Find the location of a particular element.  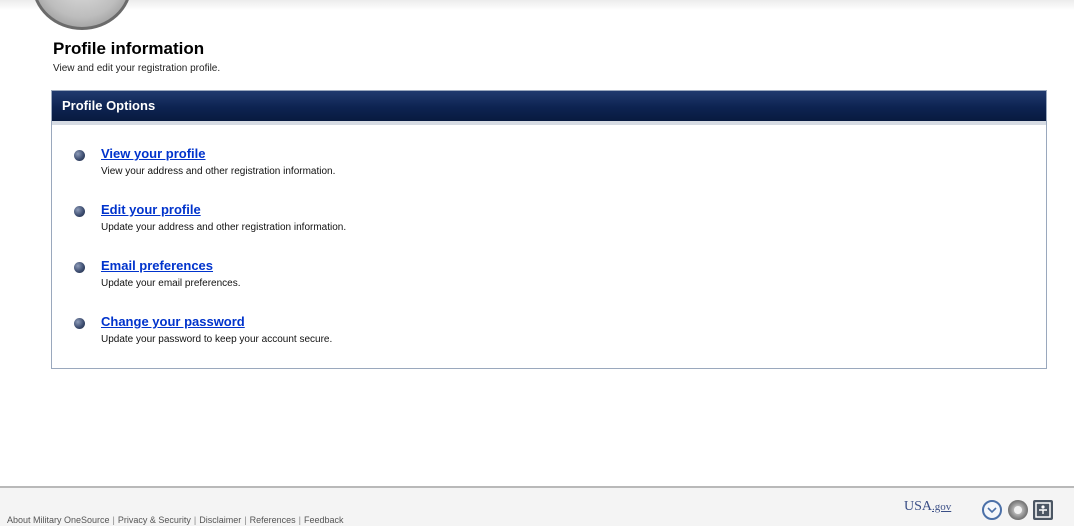

page-title: Profile information is located at coordinates (129, 48).